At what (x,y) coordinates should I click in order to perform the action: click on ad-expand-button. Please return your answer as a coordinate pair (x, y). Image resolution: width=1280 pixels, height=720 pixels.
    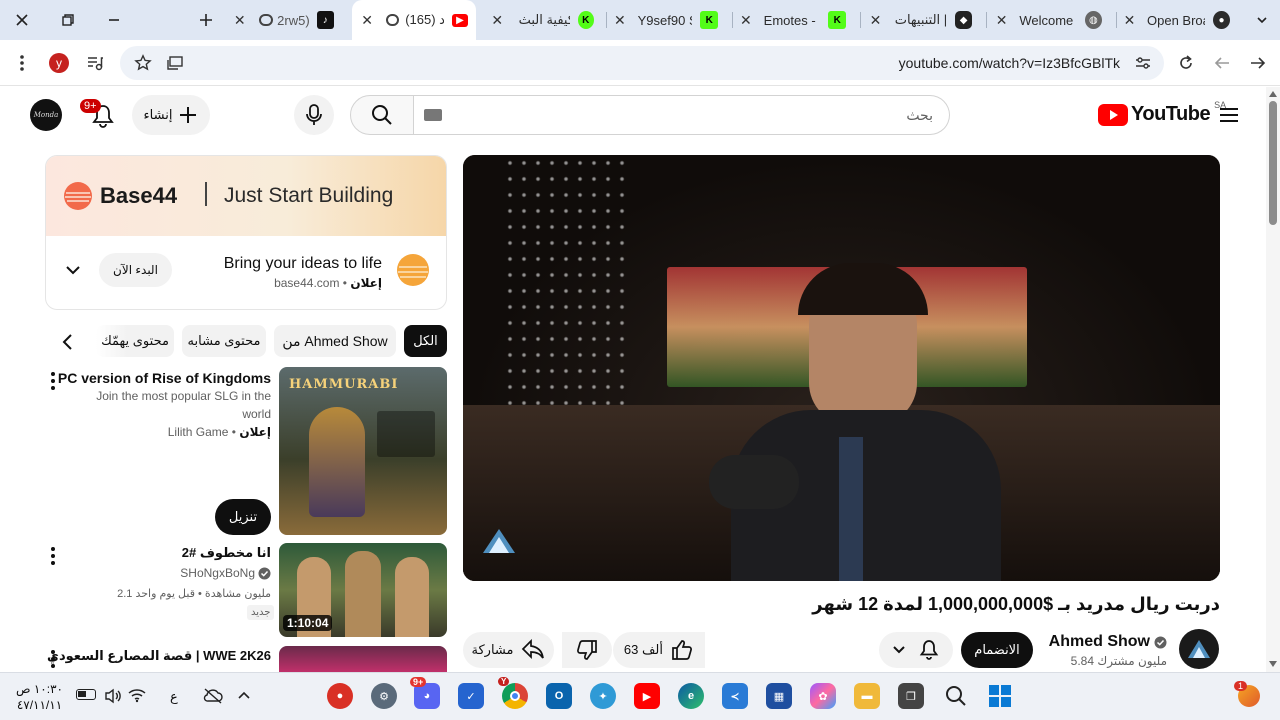
    Looking at the image, I should click on (73, 270).